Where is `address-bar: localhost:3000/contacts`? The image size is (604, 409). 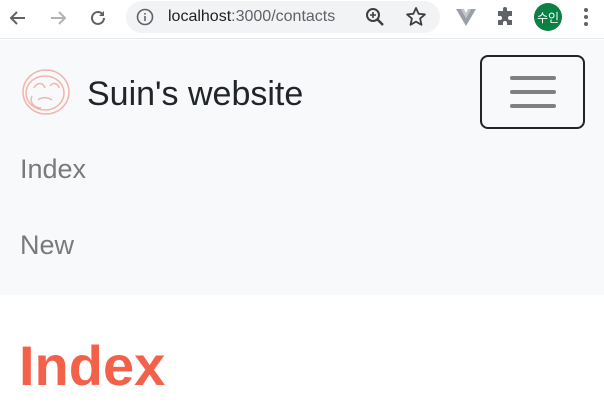
address-bar: localhost:3000/contacts is located at coordinates (283, 17).